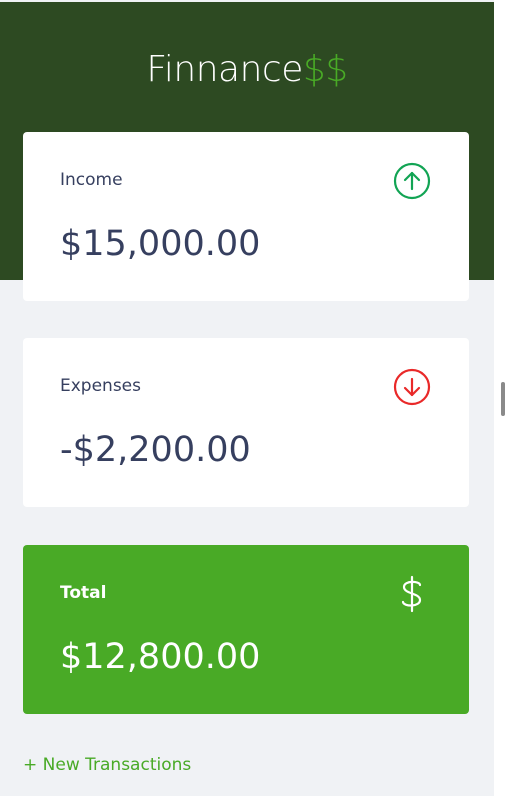 The image size is (507, 796). I want to click on total-amount: $12,800.00, so click(160, 657).